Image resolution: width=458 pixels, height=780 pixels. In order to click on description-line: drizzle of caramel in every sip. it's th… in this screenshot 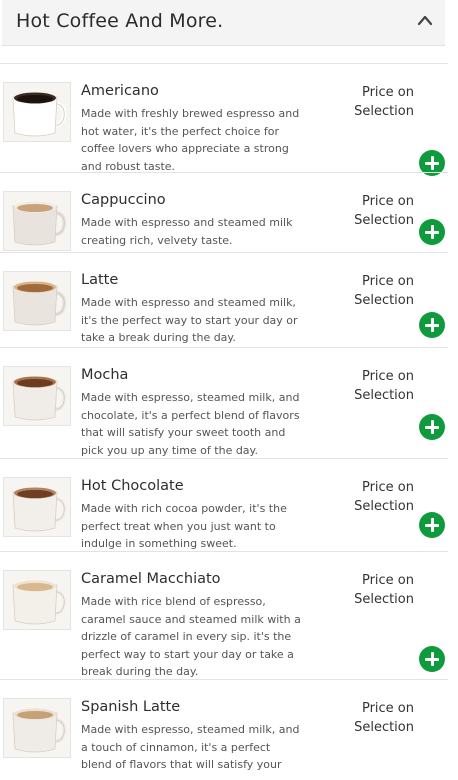, I will do `click(186, 637)`.